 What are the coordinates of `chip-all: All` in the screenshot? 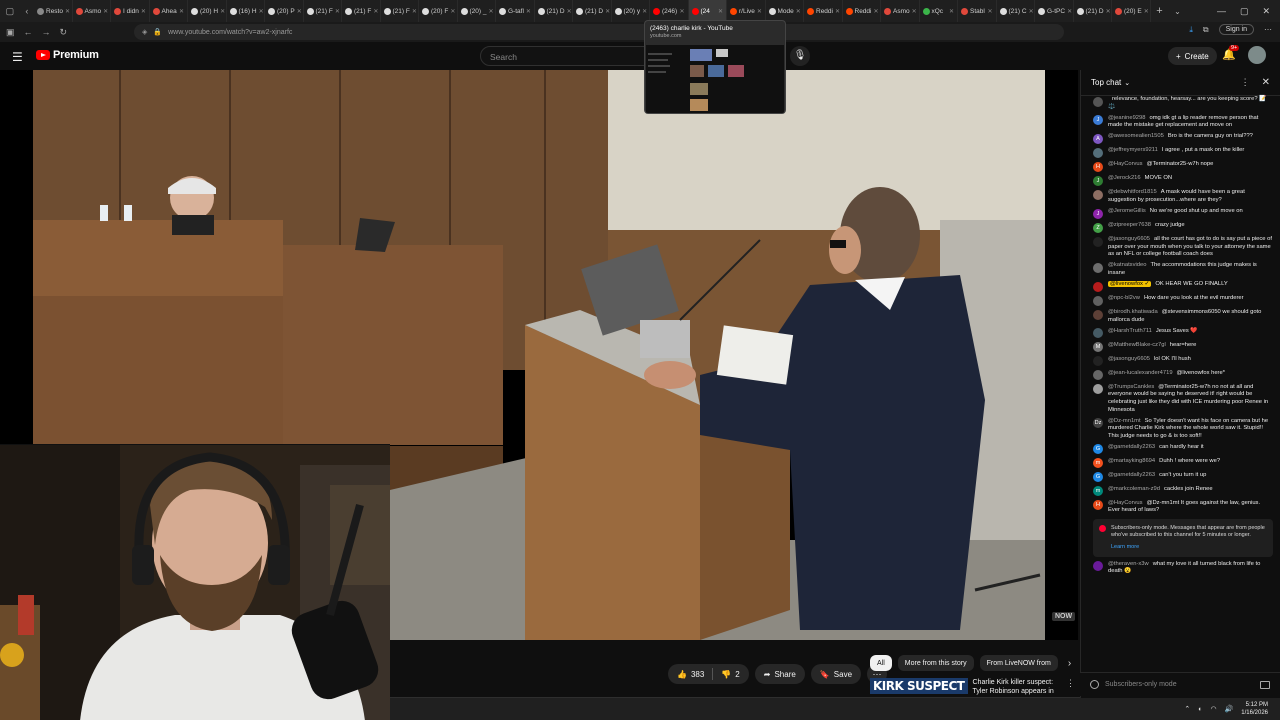 It's located at (881, 663).